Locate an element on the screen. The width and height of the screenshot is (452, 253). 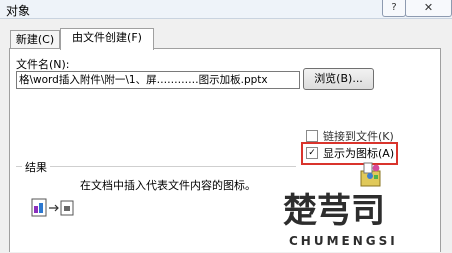
window-title: 对象 is located at coordinates (18, 11).